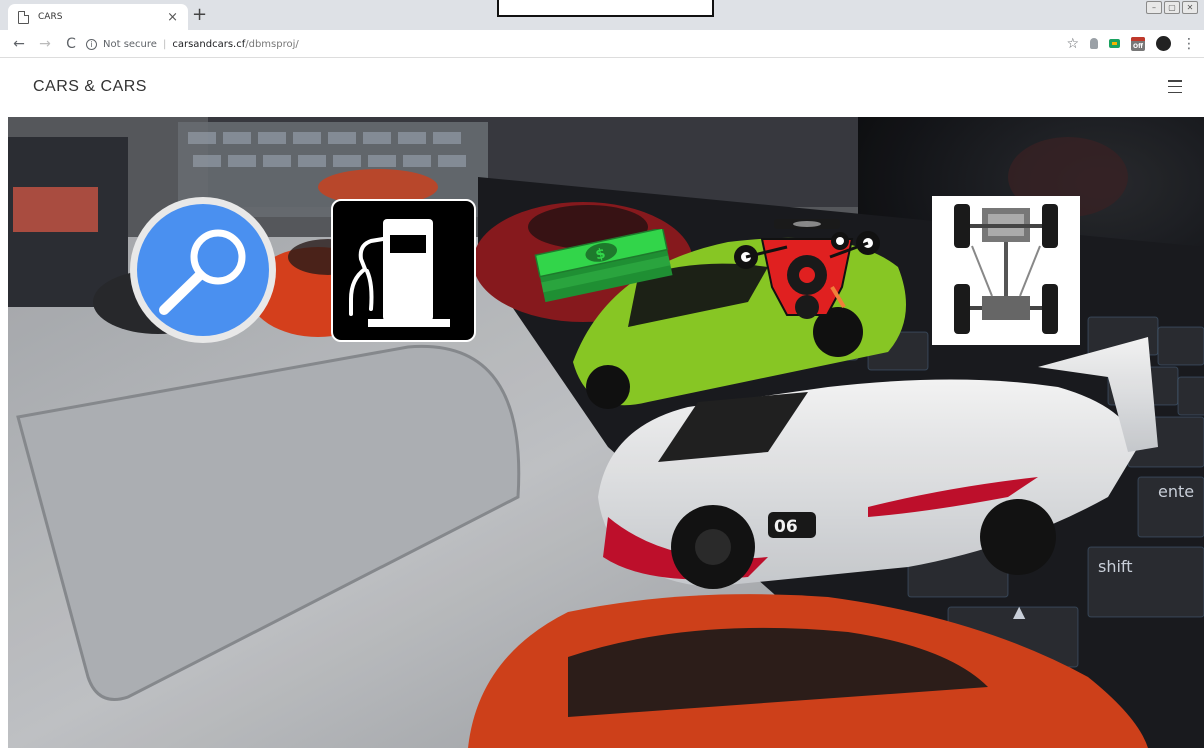 Image resolution: width=1204 pixels, height=748 pixels. Describe the element at coordinates (23, 17) in the screenshot. I see `page-icon` at that location.